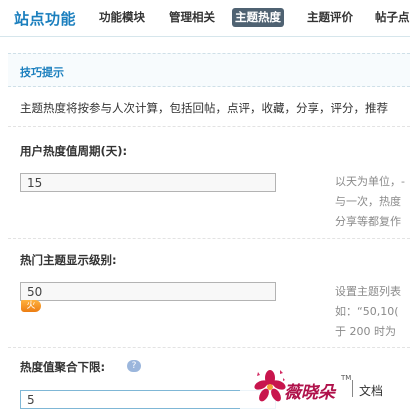 The height and width of the screenshot is (420, 410). Describe the element at coordinates (31, 306) in the screenshot. I see `flame-icon: 火` at that location.